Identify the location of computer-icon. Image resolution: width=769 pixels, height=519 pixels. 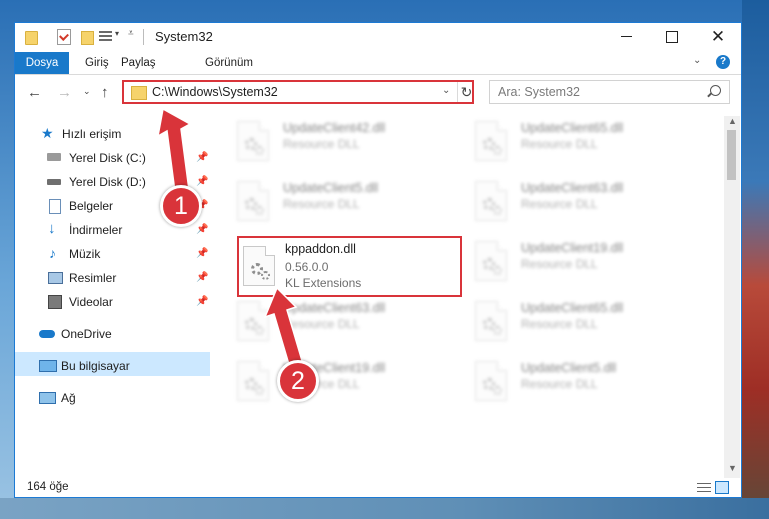
(48, 366).